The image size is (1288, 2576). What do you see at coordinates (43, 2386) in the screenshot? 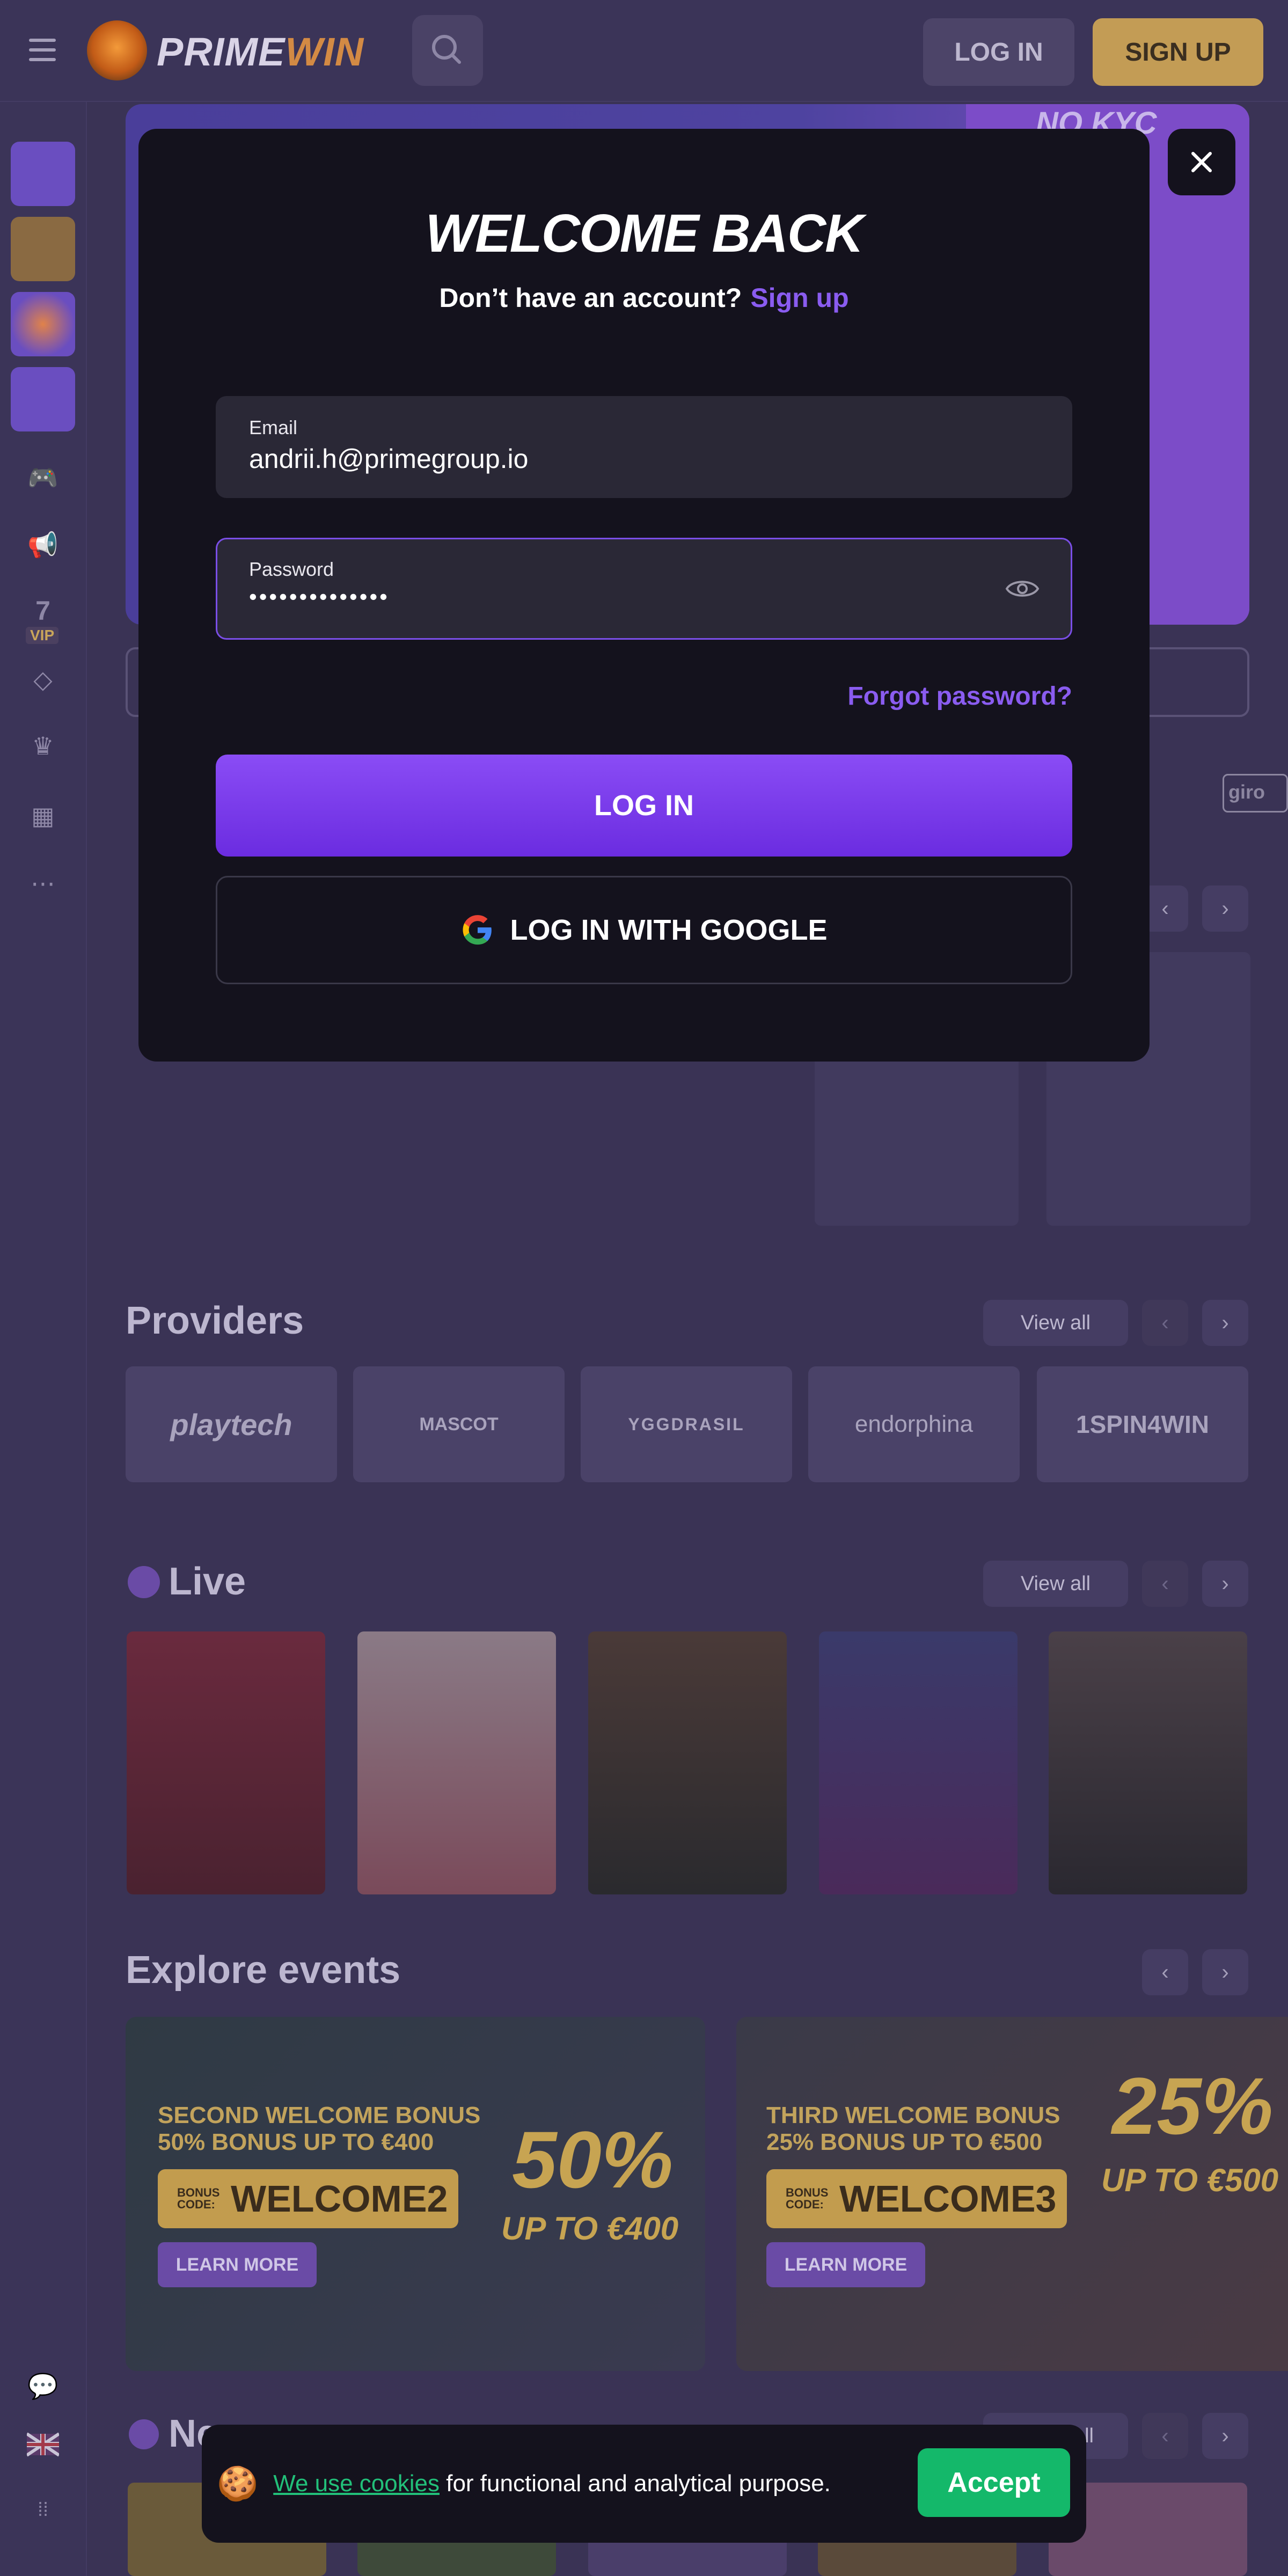
I see `chat-icon: 💬` at bounding box center [43, 2386].